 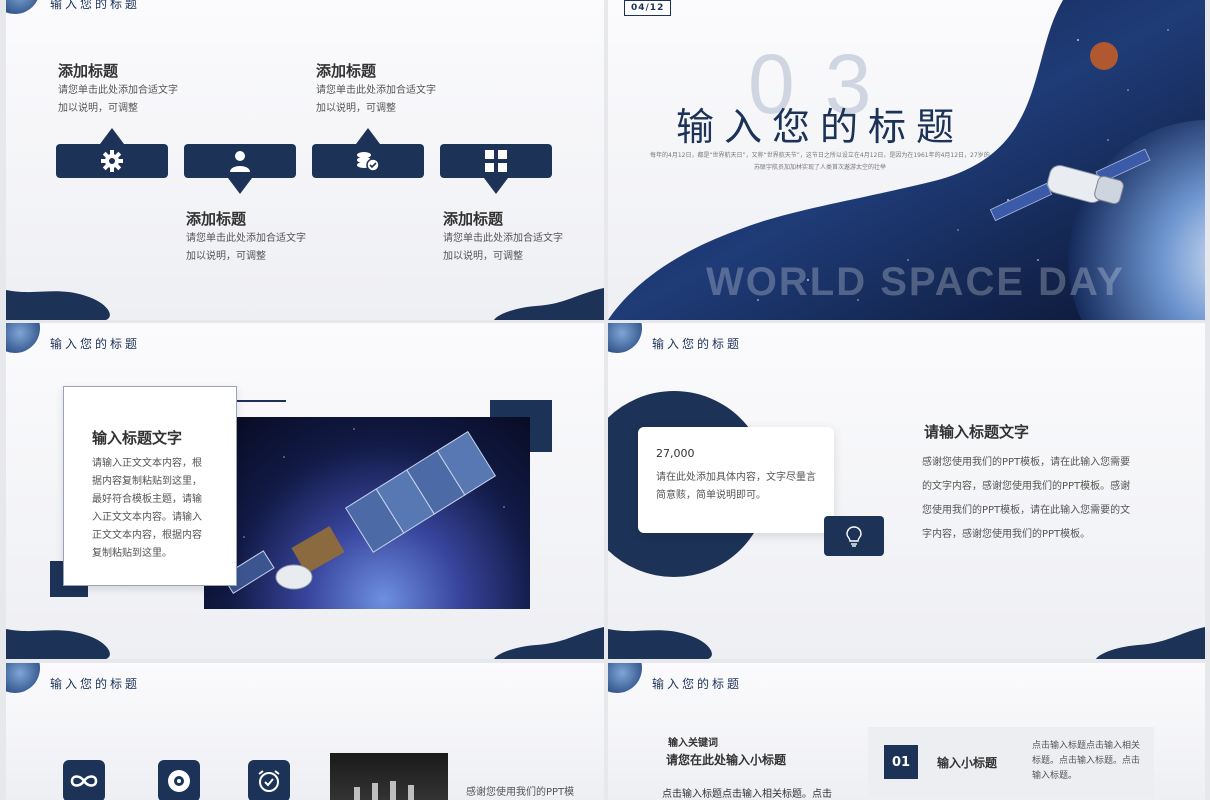 What do you see at coordinates (137, 438) in the screenshot?
I see `card-title: 输入标题文字` at bounding box center [137, 438].